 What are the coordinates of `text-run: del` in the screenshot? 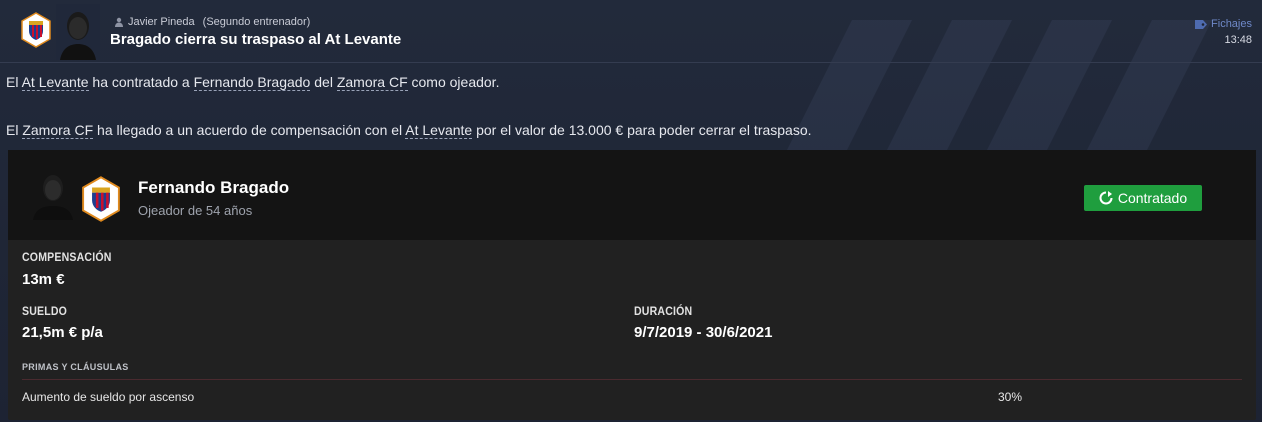 It's located at (323, 82).